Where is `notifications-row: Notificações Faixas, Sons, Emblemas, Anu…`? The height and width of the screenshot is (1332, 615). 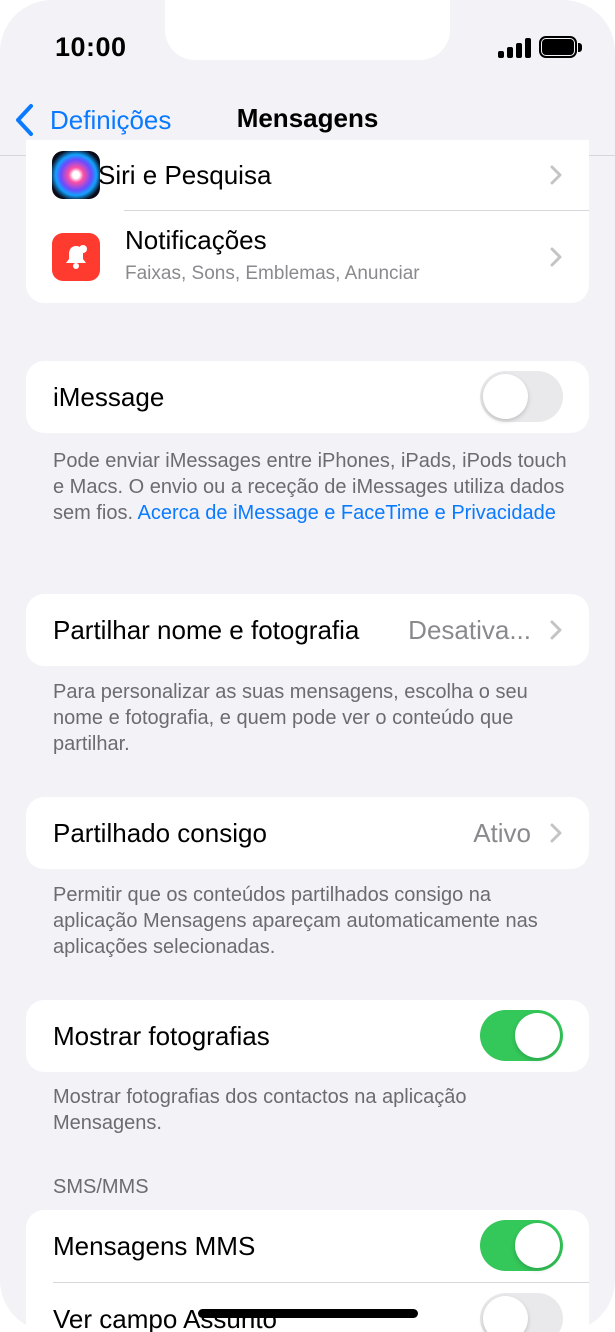 notifications-row: Notificações Faixas, Sons, Emblemas, Anu… is located at coordinates (307, 257).